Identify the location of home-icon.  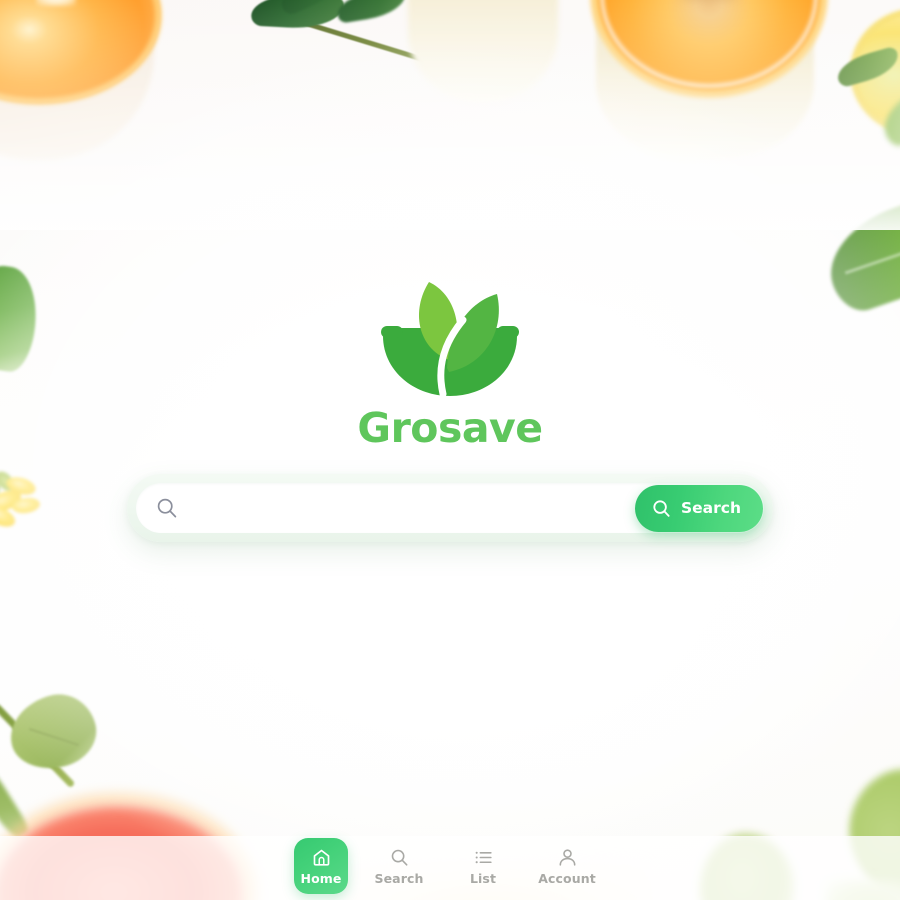
(321, 857).